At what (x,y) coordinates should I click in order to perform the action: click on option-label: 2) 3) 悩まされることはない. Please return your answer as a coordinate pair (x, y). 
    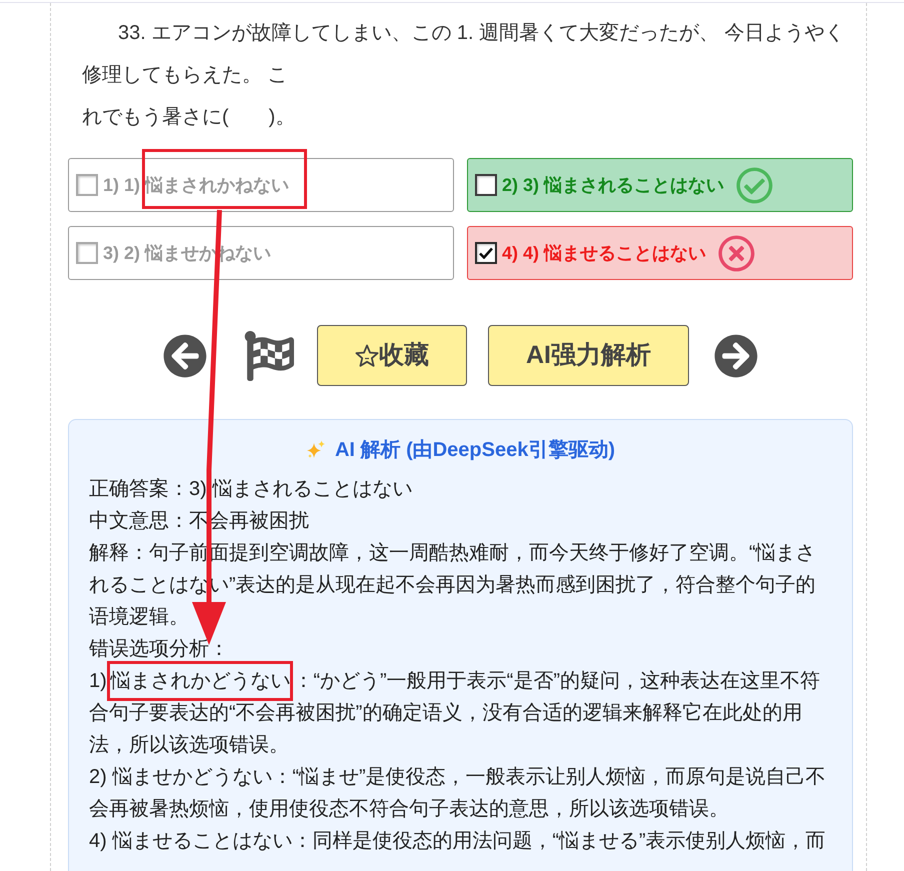
    Looking at the image, I should click on (613, 185).